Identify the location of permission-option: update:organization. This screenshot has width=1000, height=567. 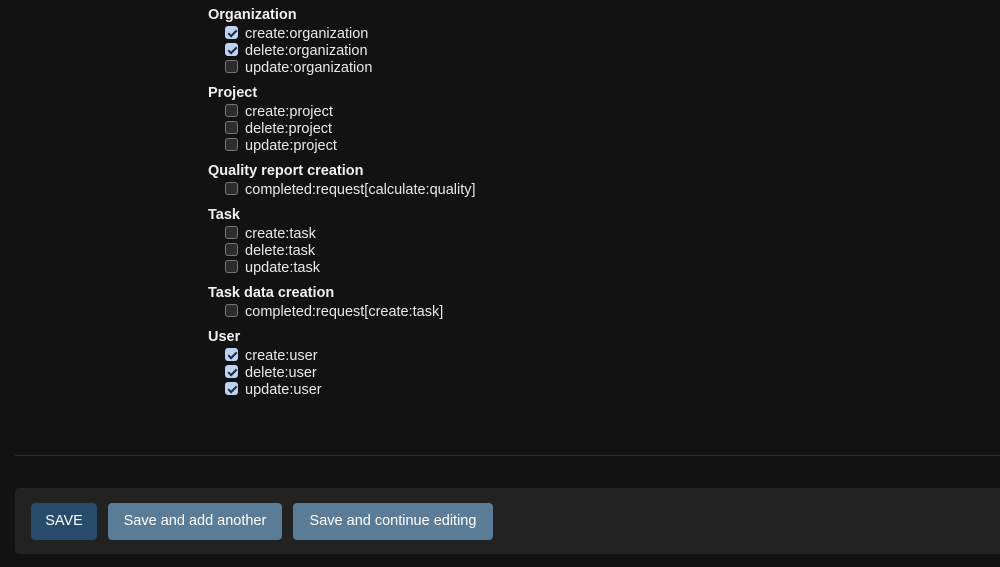
(342, 68).